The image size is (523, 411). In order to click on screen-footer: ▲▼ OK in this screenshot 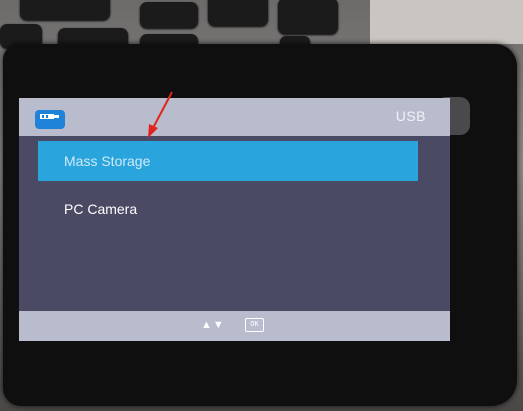, I will do `click(234, 326)`.